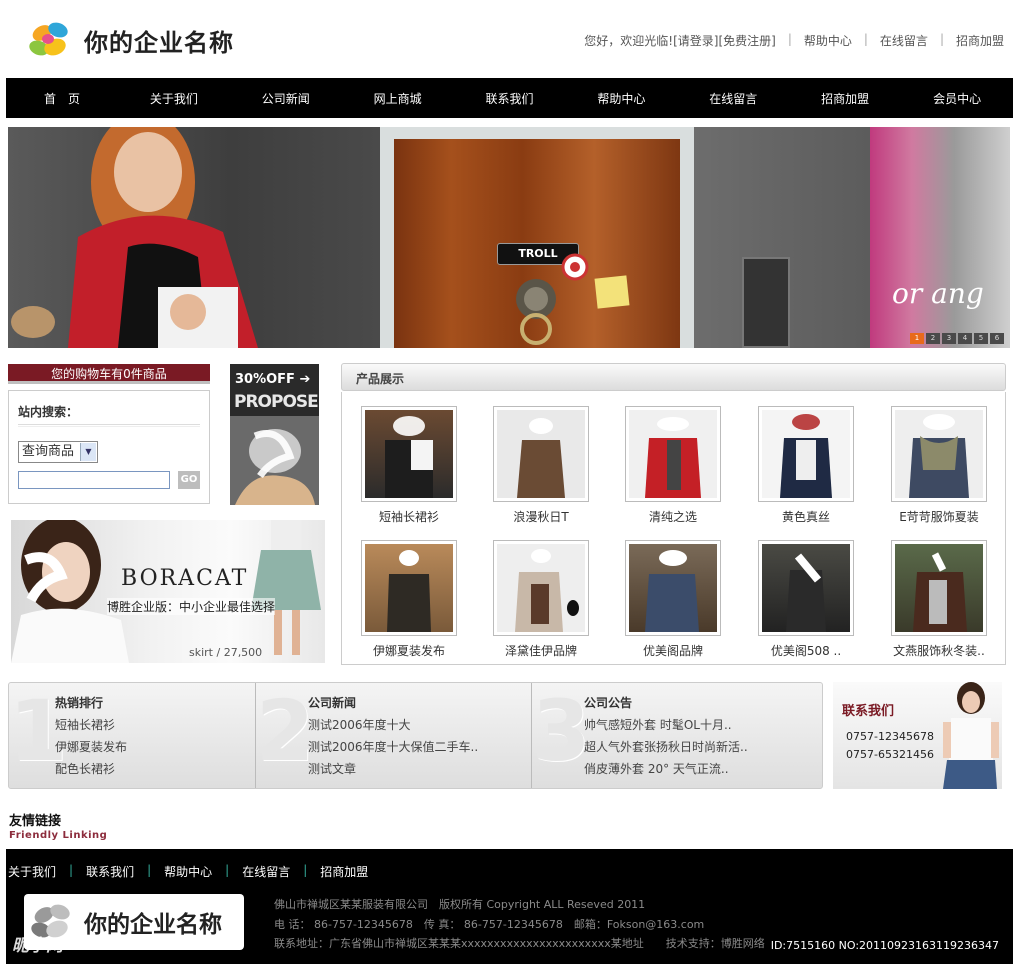  I want to click on product-item: 清纯之选, so click(673, 465).